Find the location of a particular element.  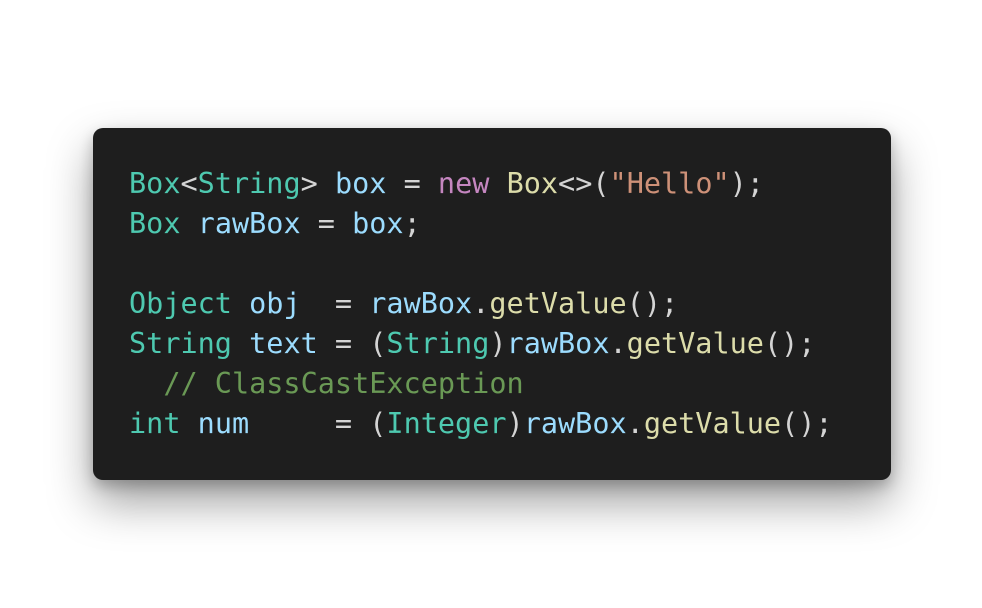

code-line-1: Box<String> box = new Box<>("Hello"); is located at coordinates (510, 184).